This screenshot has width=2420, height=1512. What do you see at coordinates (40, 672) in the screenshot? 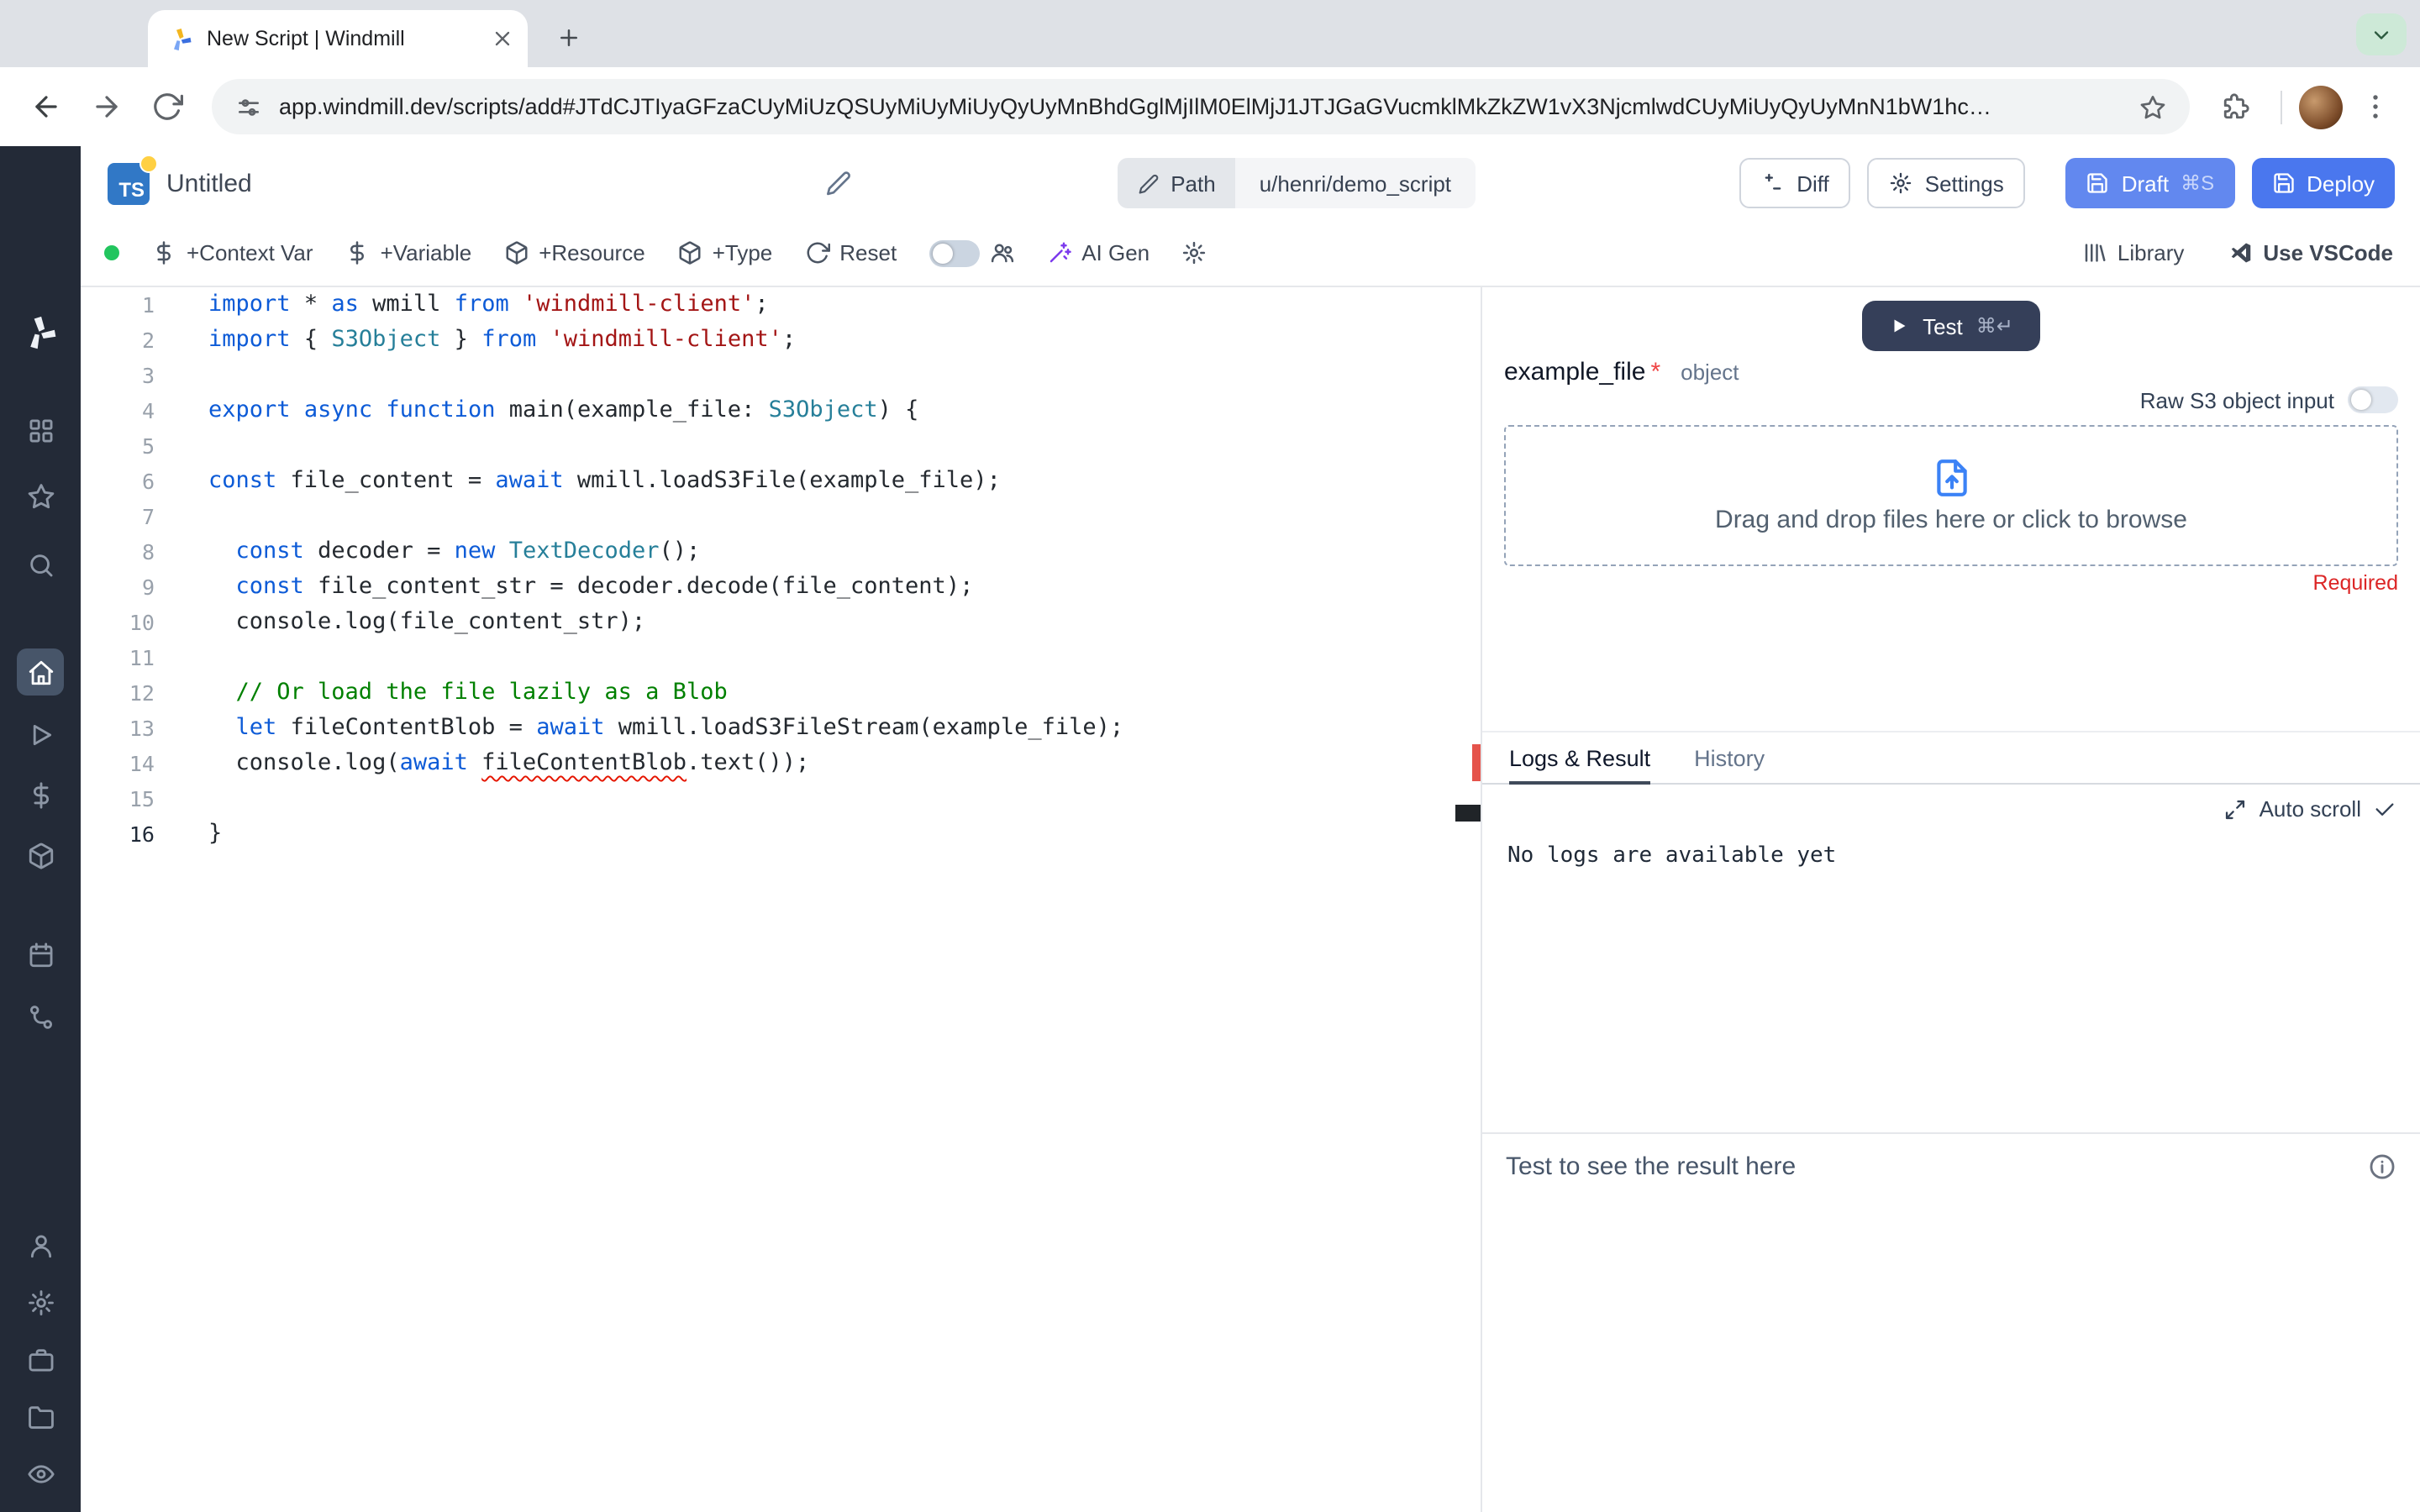
I see `sidebar-item-home` at bounding box center [40, 672].